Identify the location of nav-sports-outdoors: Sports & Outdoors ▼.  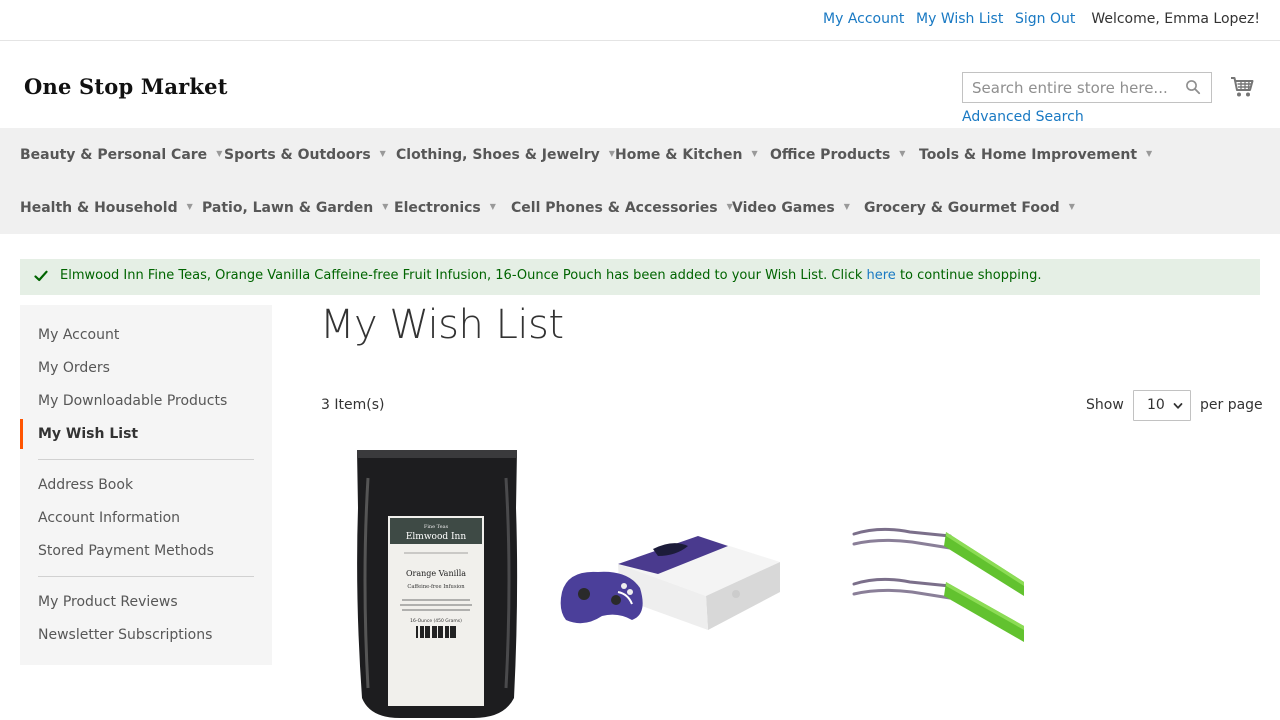
(305, 155).